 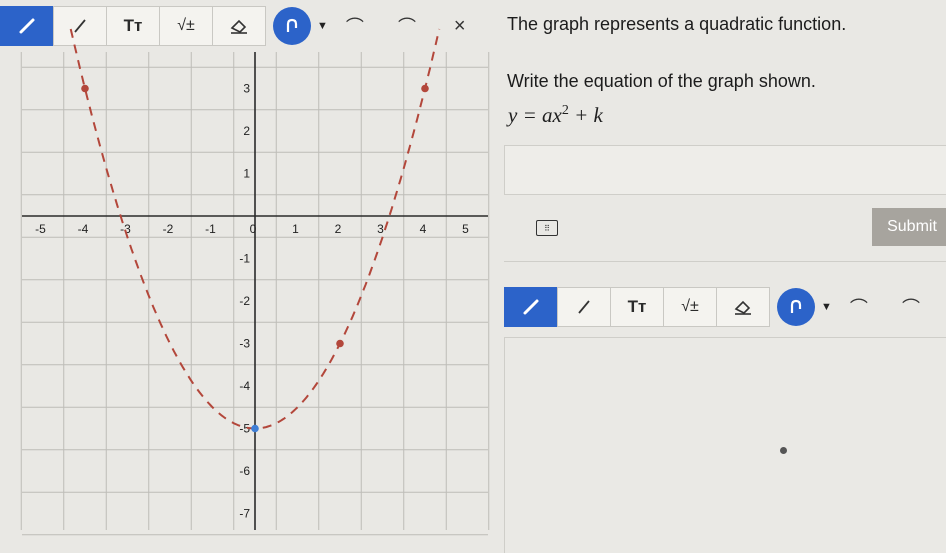 I want to click on formula-tail: + k, so click(x=585, y=115).